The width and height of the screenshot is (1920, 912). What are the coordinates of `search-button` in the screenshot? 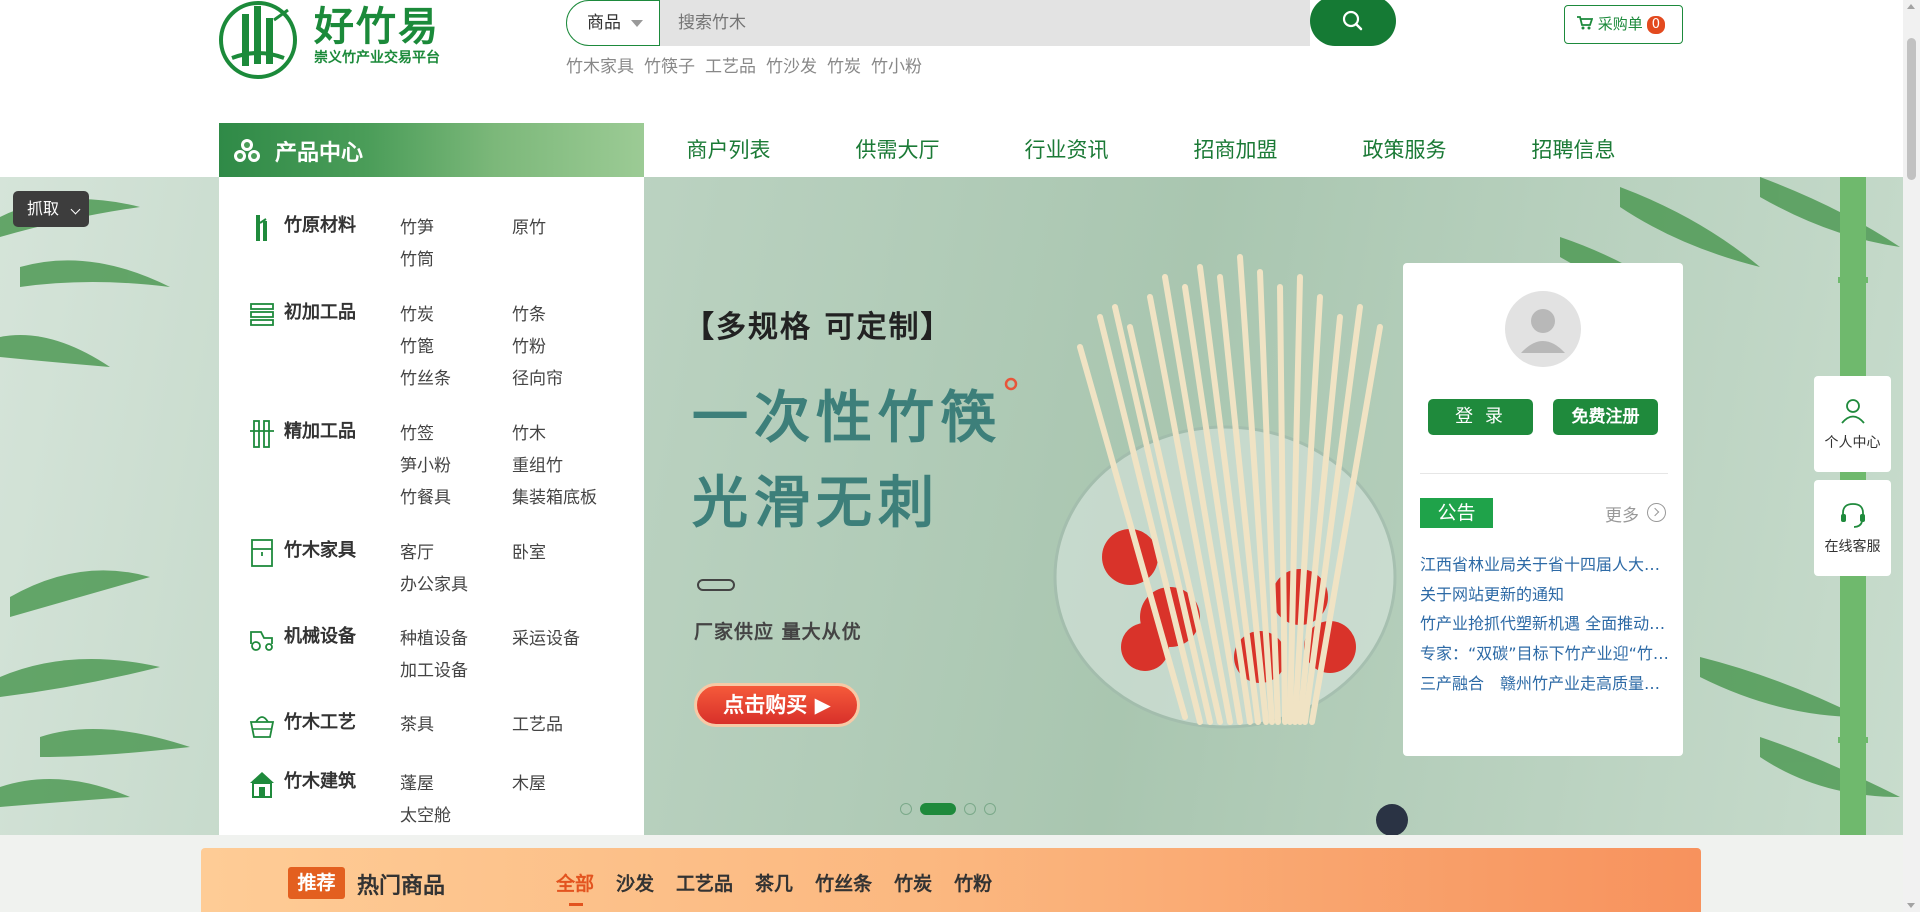 It's located at (1353, 23).